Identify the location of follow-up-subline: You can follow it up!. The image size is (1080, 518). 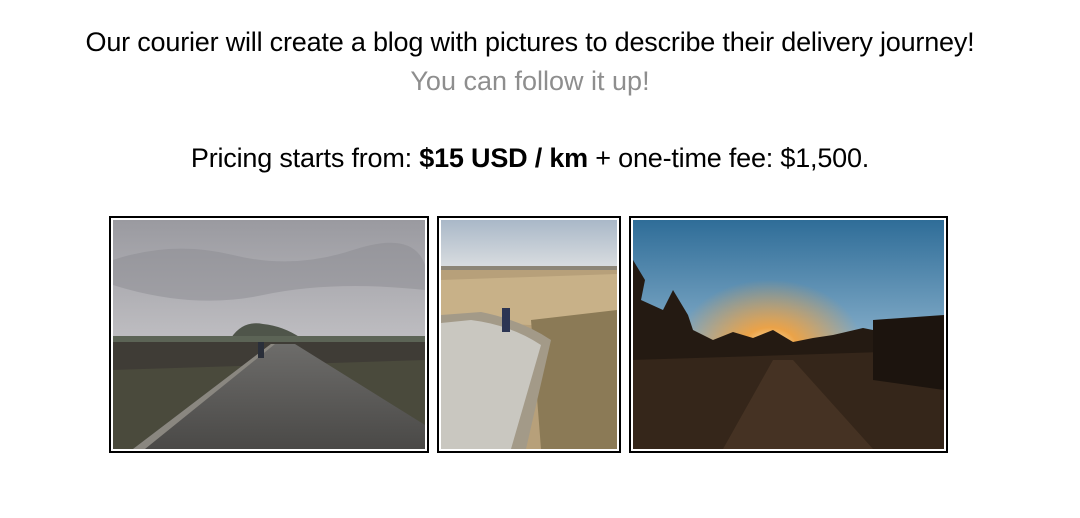
(530, 81).